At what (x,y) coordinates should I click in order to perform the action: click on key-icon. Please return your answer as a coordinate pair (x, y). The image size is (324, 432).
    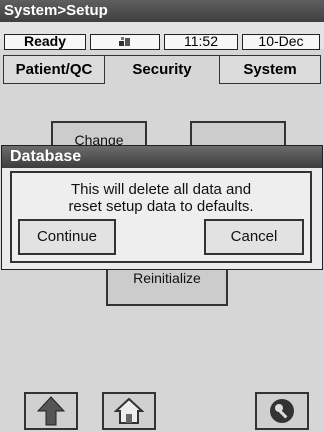
    Looking at the image, I should click on (282, 411).